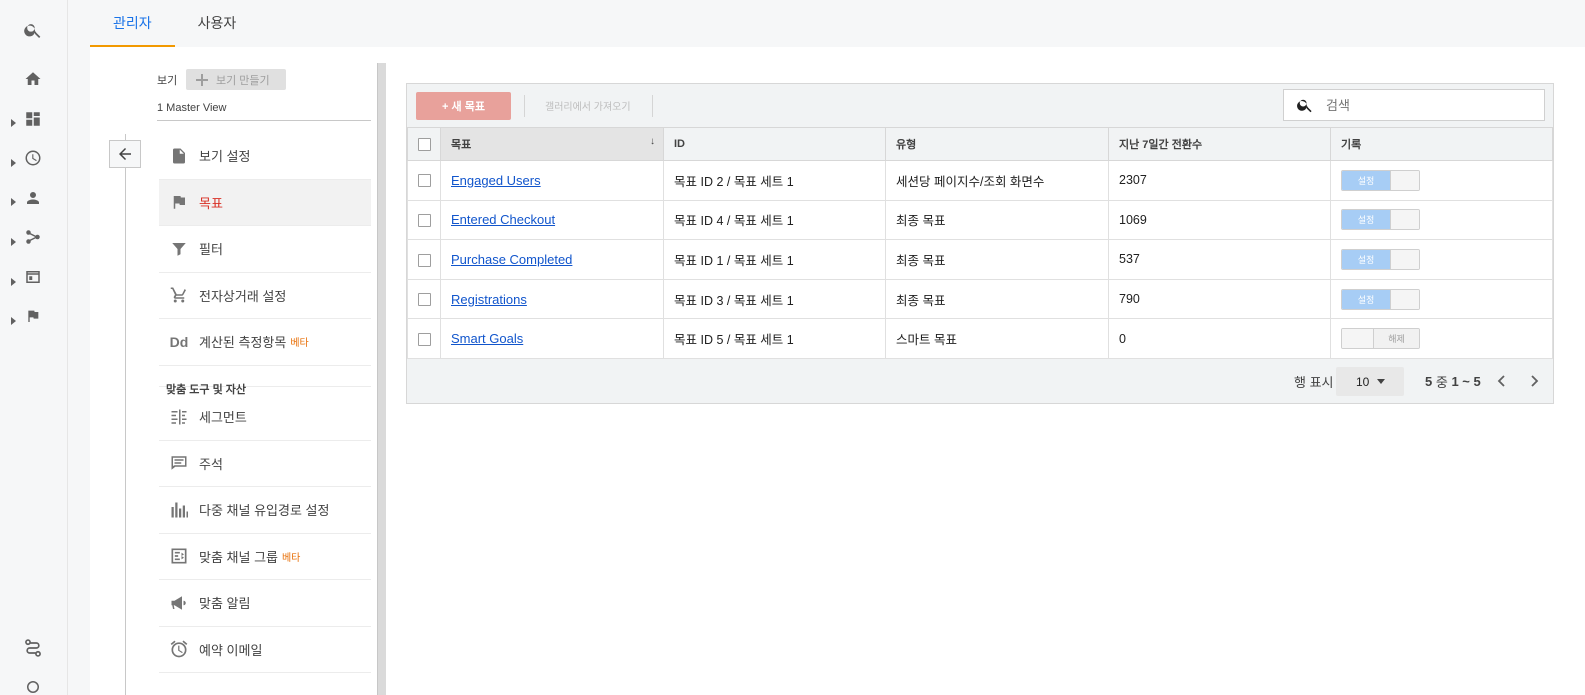 This screenshot has height=695, width=1585. Describe the element at coordinates (487, 338) in the screenshot. I see `goal-name-link: Smart Goals` at that location.